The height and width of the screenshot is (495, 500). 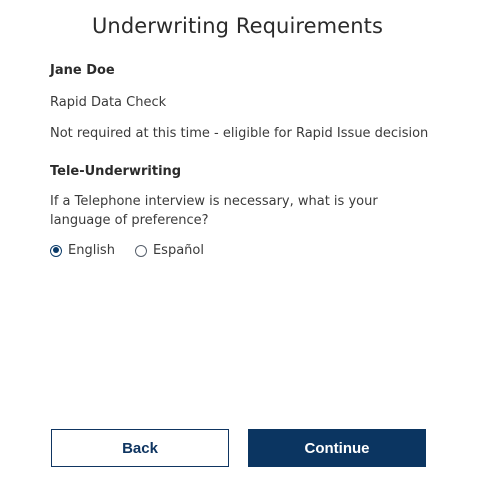 What do you see at coordinates (337, 448) in the screenshot?
I see `continue-button: Continue` at bounding box center [337, 448].